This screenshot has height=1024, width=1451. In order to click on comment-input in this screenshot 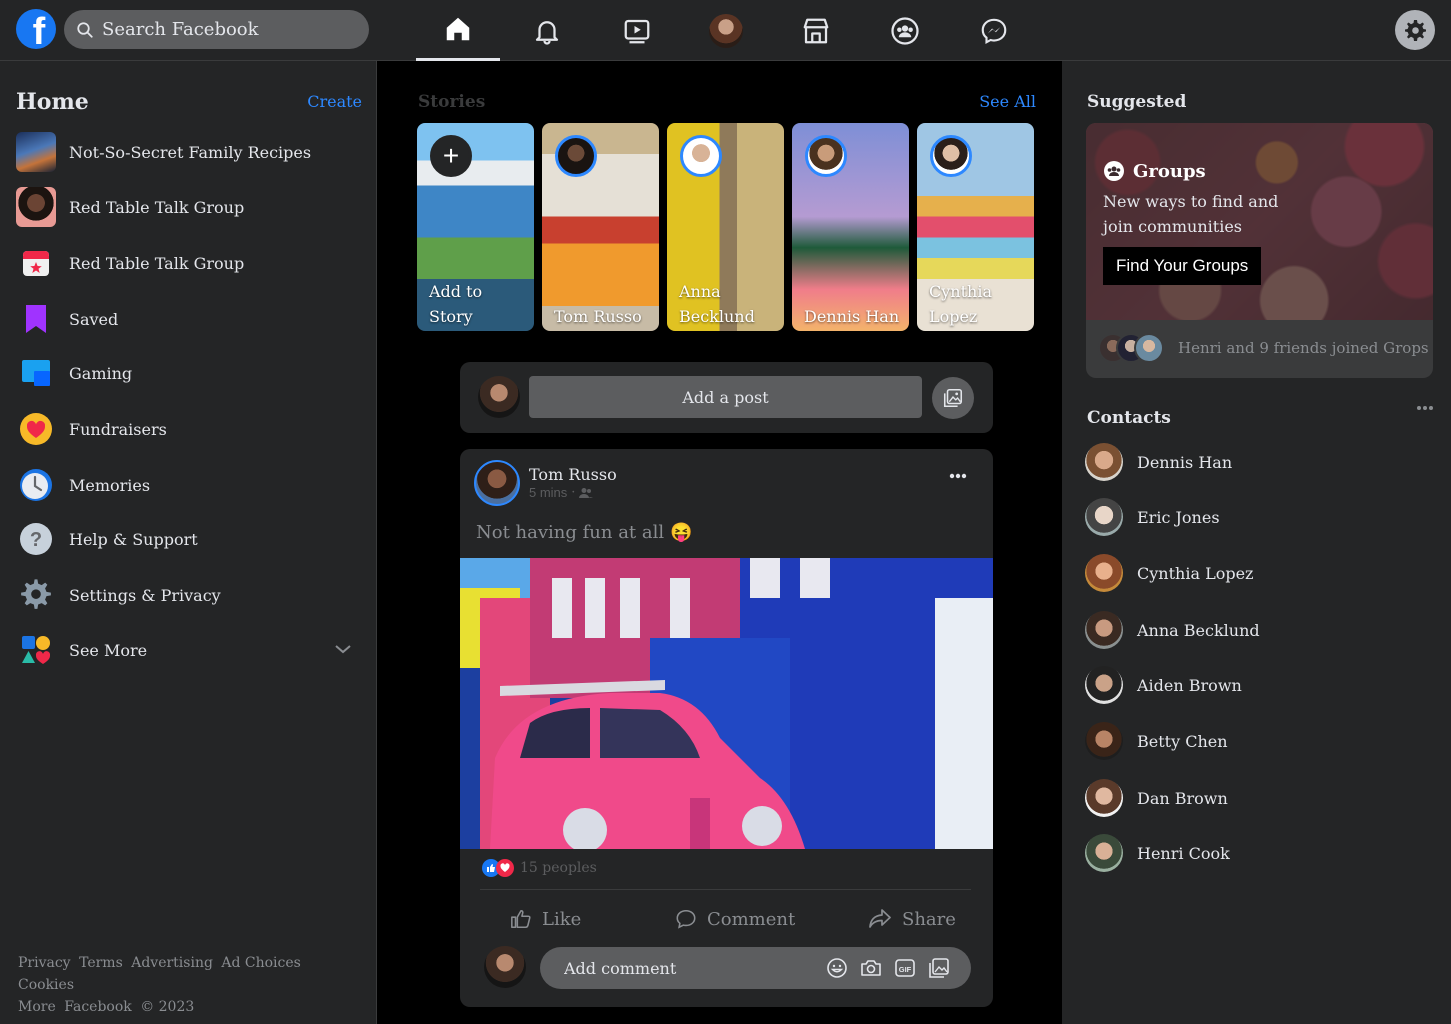, I will do `click(689, 968)`.